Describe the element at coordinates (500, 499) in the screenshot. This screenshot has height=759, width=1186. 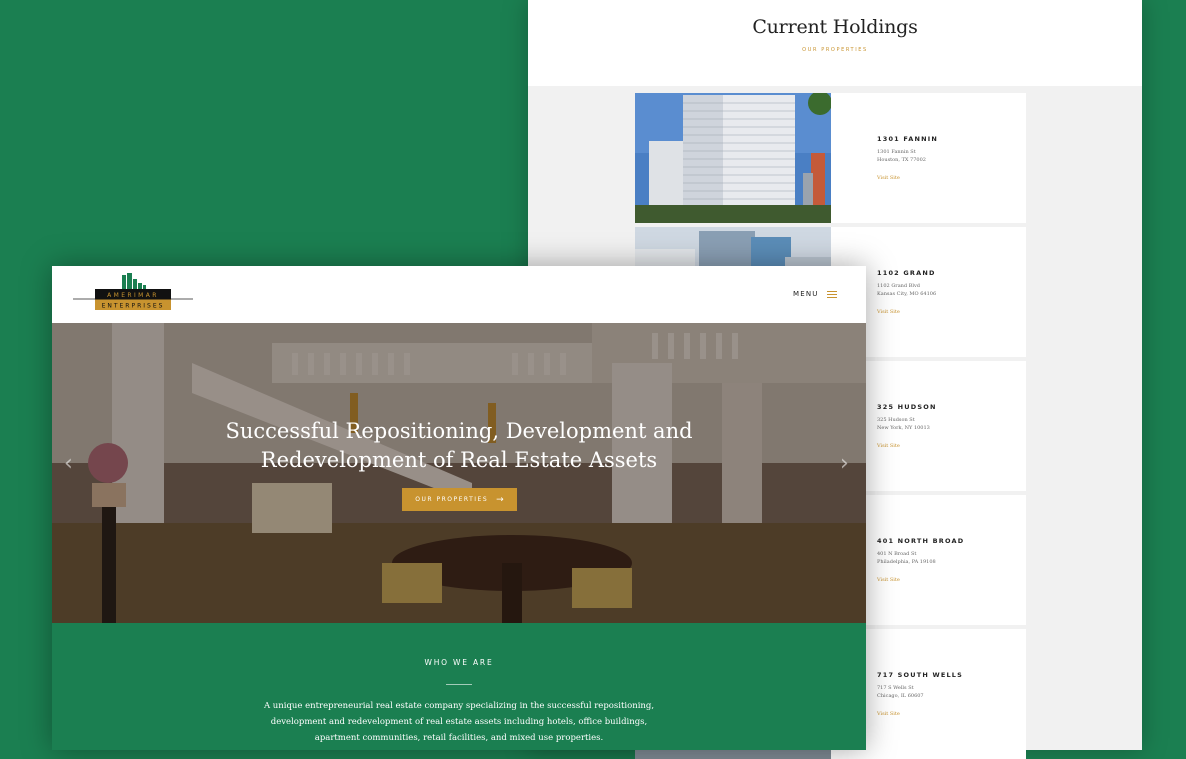
I see `arrow-right-icon: →` at that location.